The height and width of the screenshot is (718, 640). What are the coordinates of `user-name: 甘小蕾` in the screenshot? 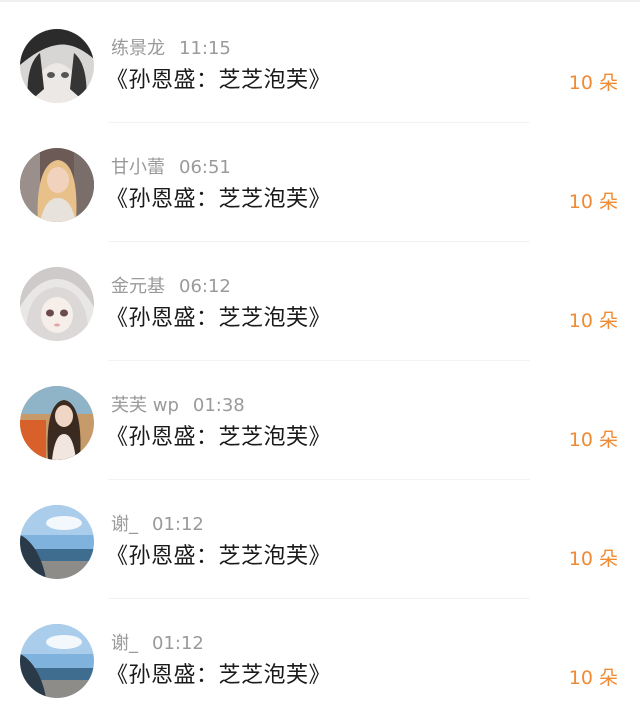 It's located at (138, 167).